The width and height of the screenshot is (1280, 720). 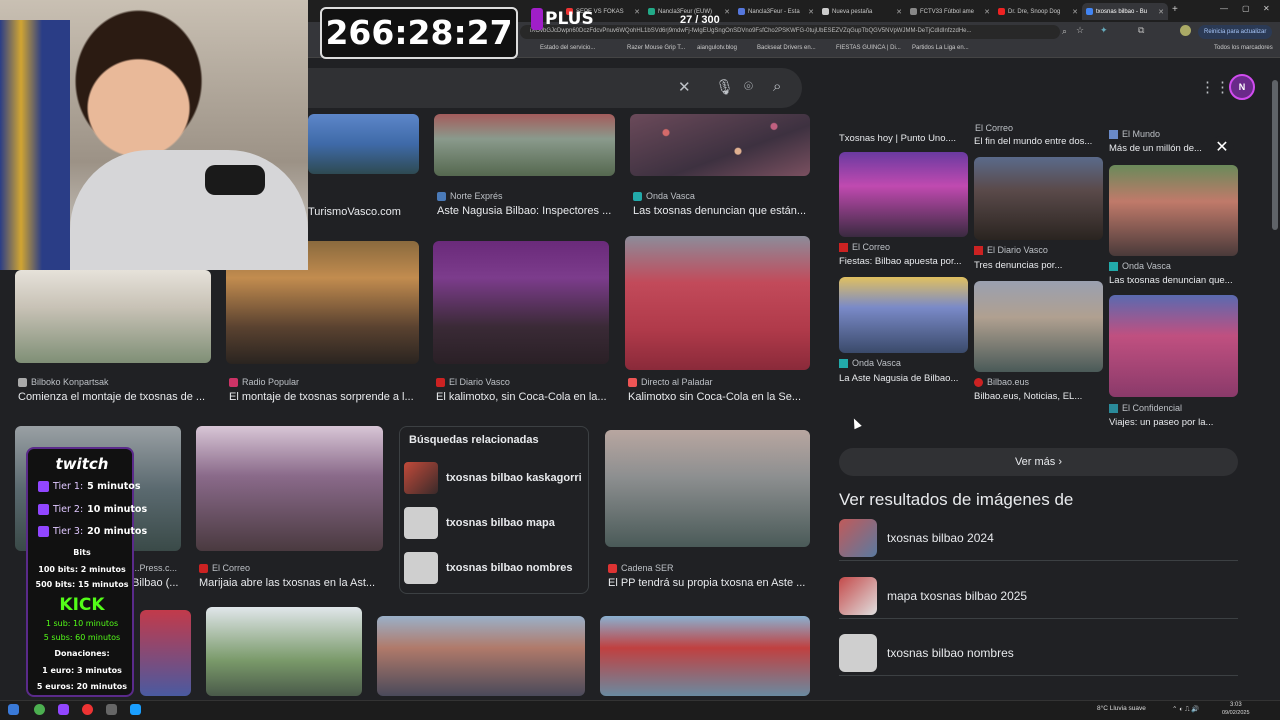 I want to click on start-icon, so click(x=13, y=709).